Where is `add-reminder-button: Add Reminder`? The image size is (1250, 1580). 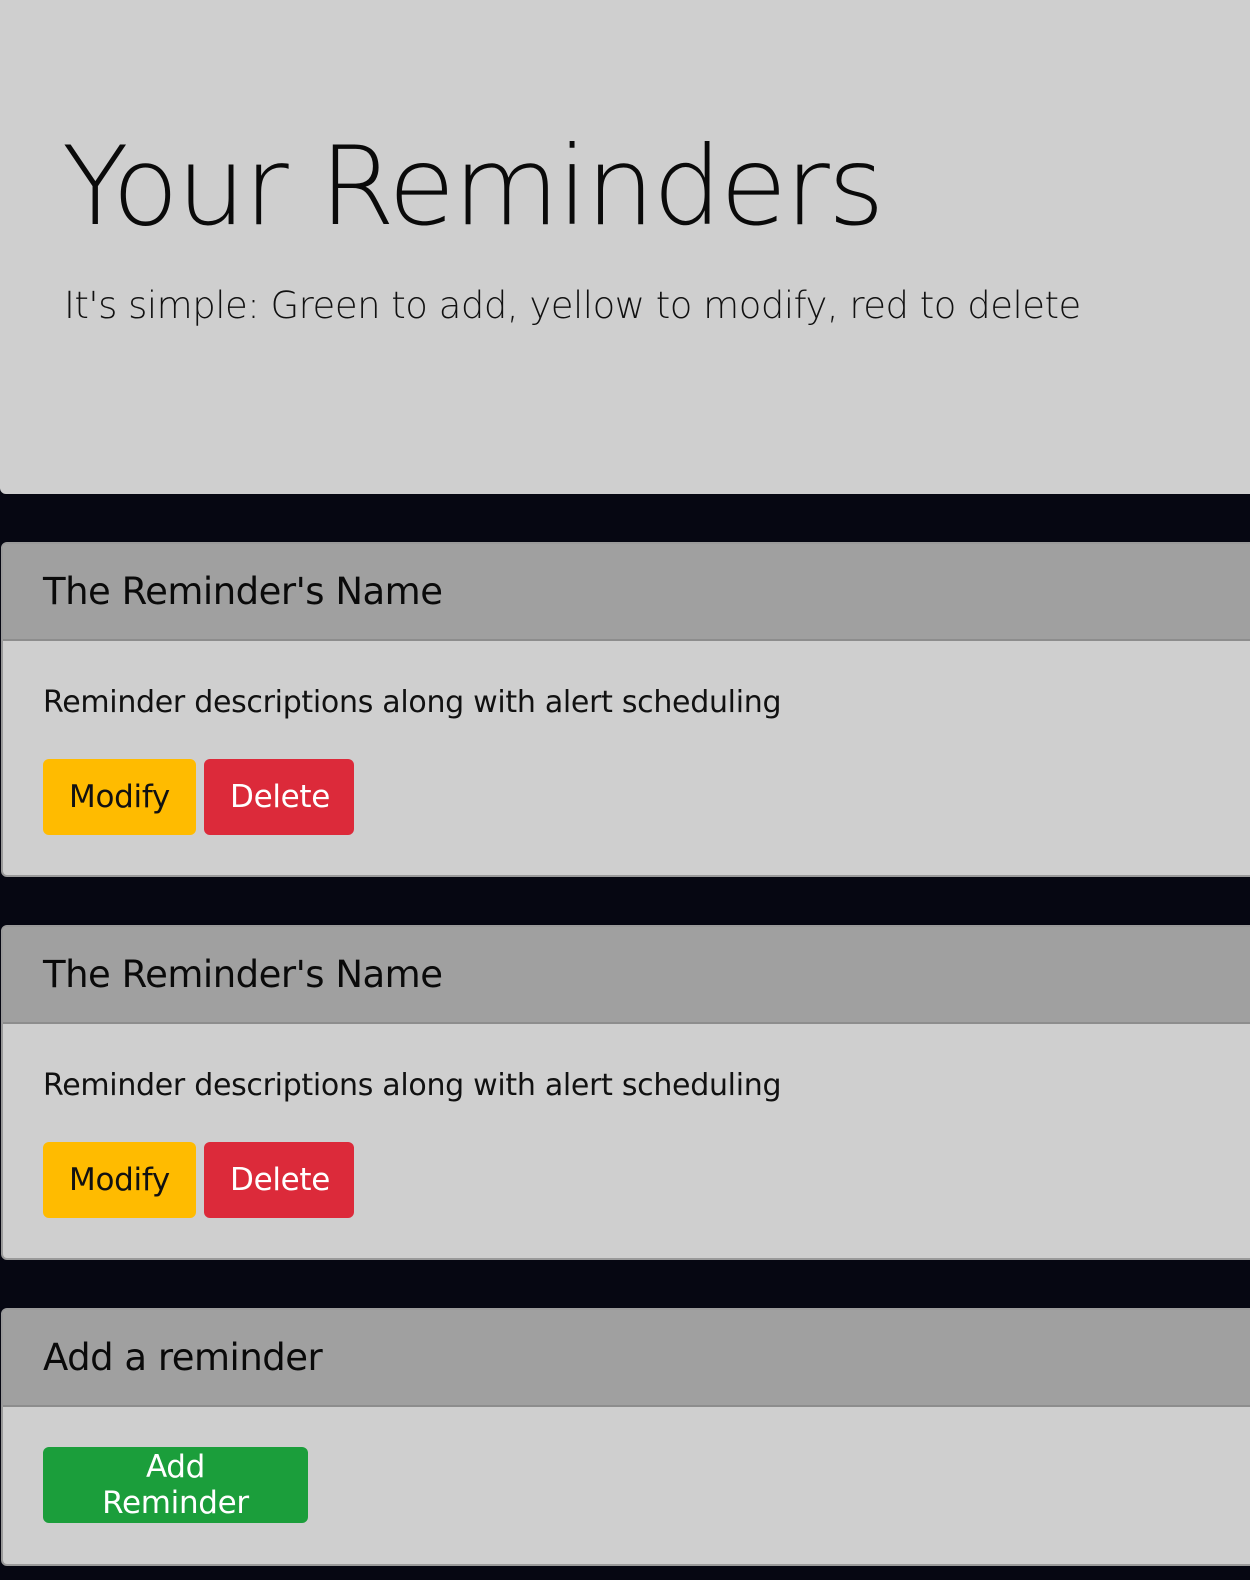 add-reminder-button: Add Reminder is located at coordinates (175, 1485).